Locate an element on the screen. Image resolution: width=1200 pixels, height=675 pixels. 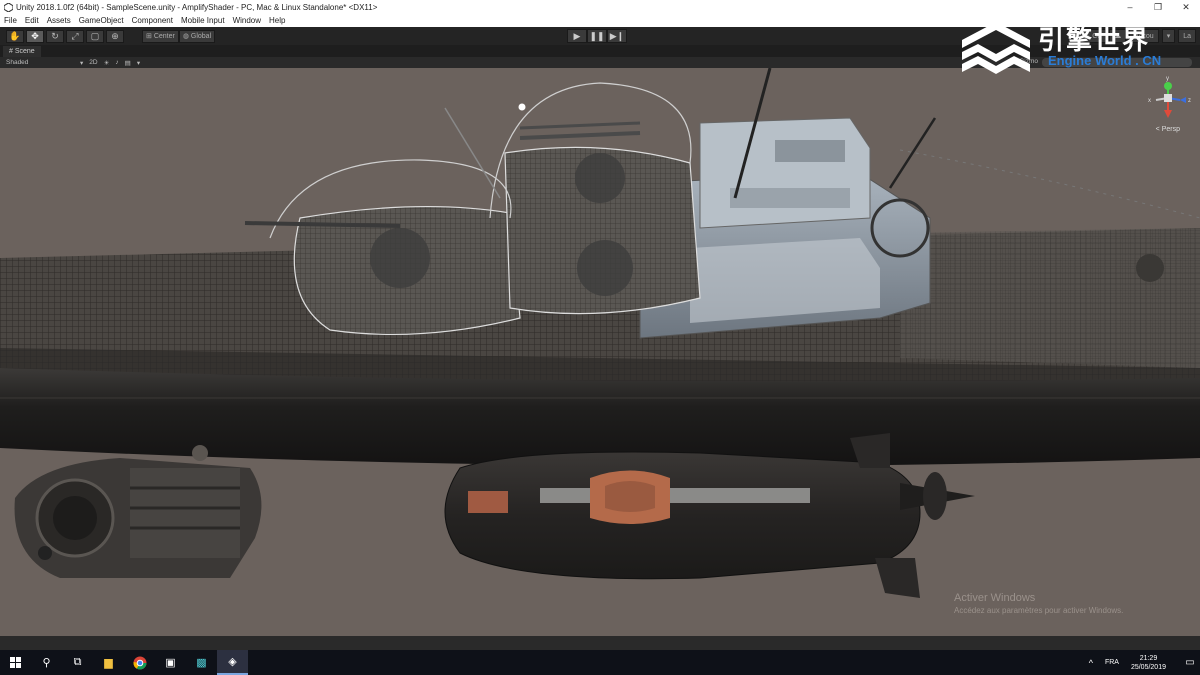
shading-mode-dropdown: Shaded is located at coordinates (40, 62).